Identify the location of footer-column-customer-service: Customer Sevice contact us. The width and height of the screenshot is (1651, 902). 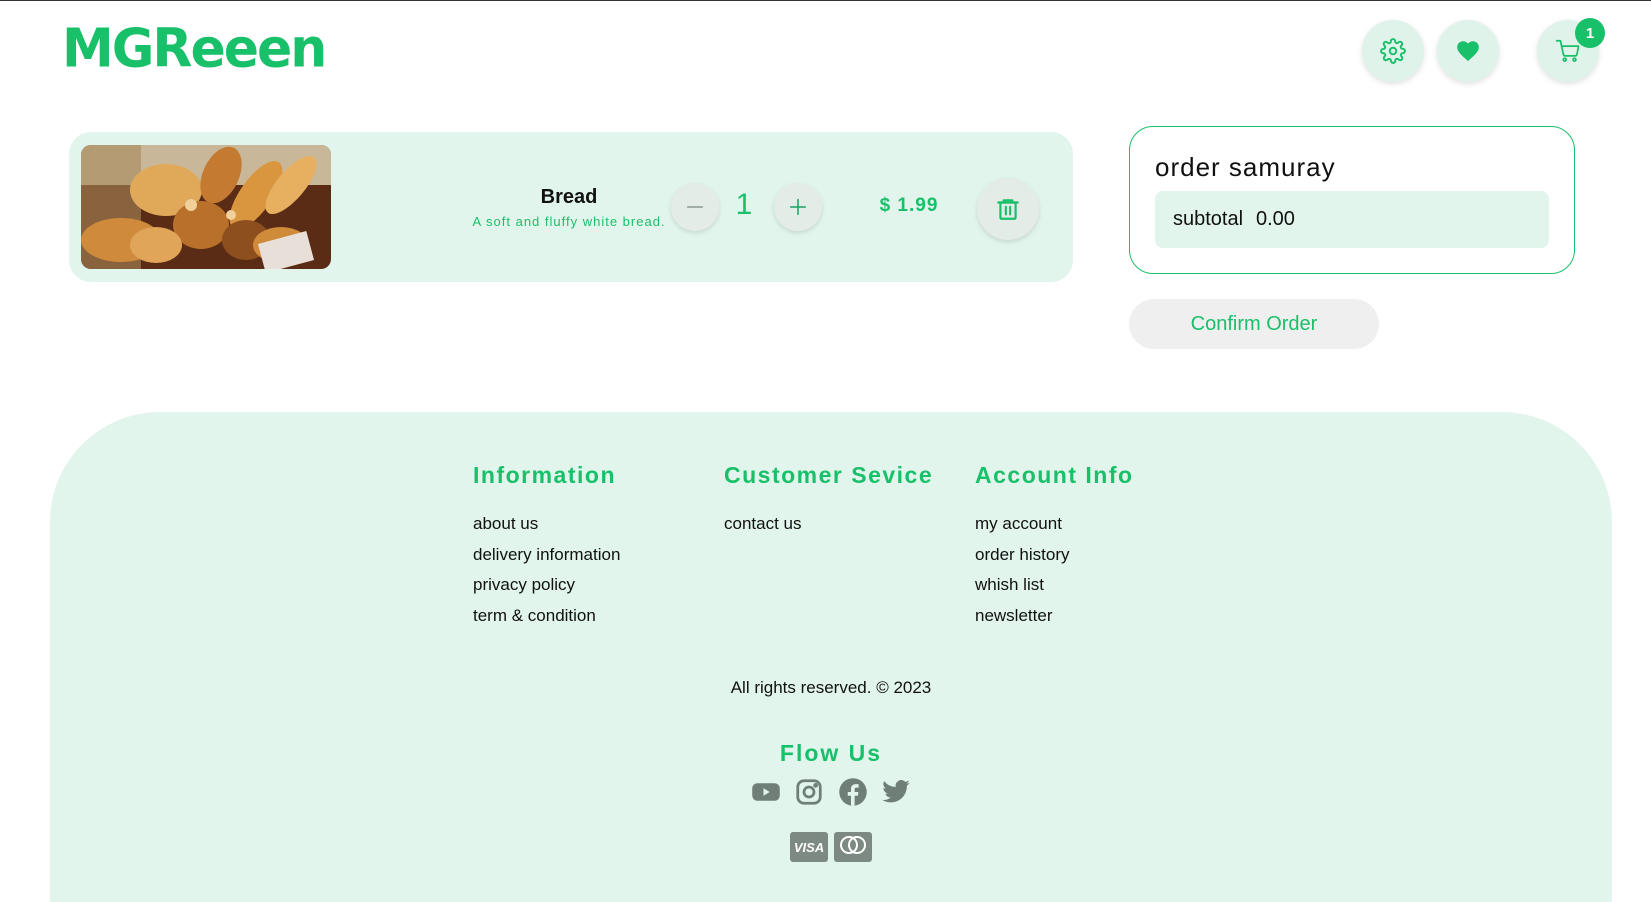
(828, 501).